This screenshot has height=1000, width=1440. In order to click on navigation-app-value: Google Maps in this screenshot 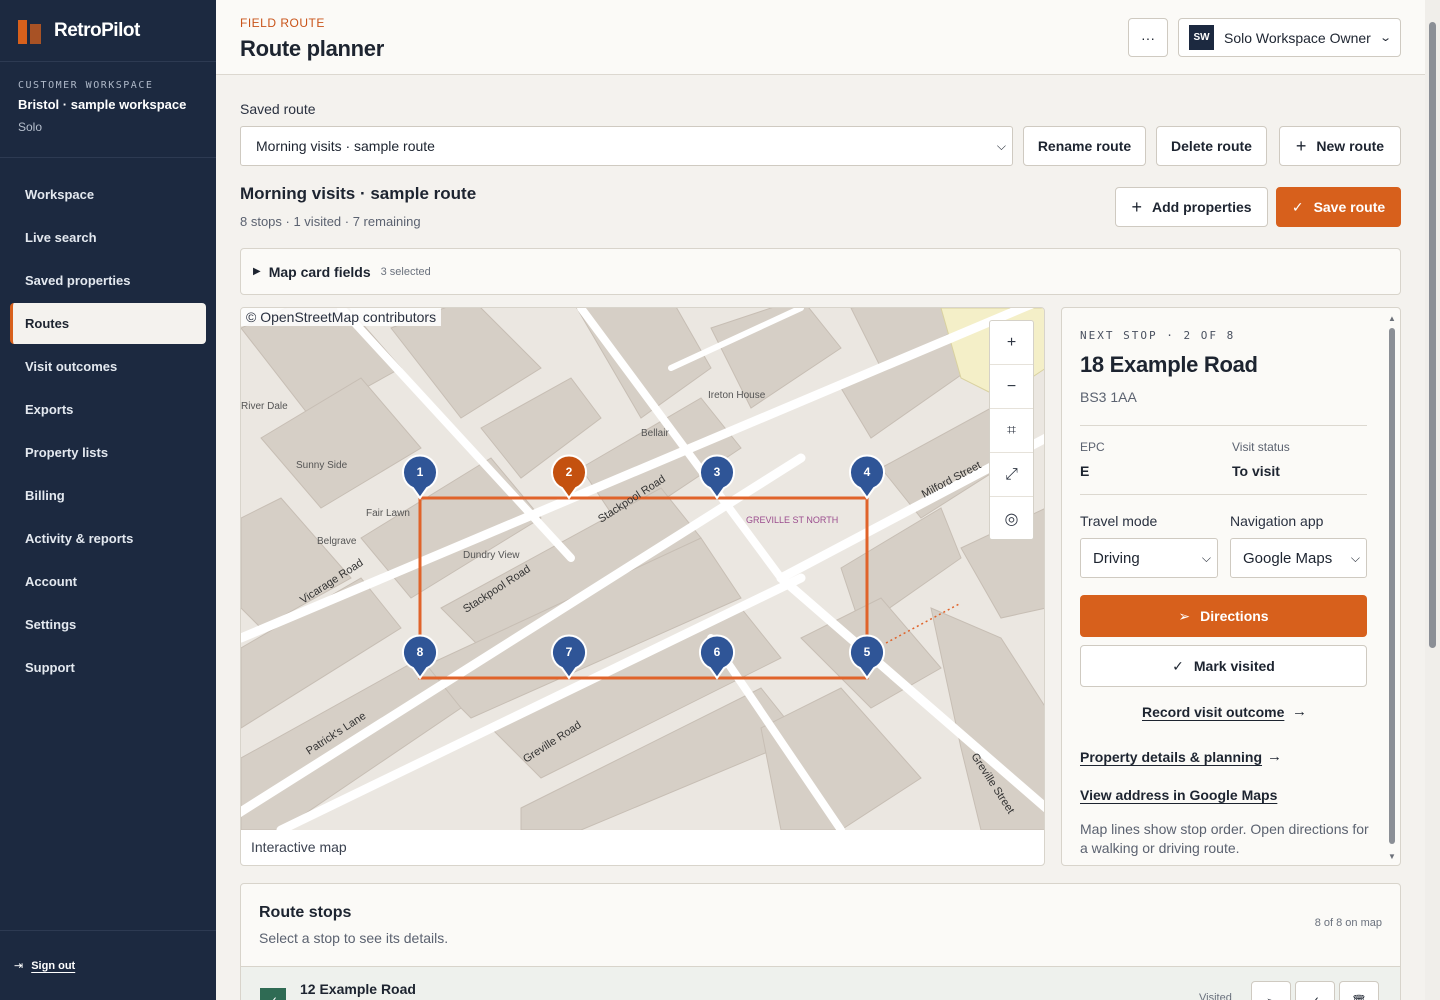, I will do `click(1288, 558)`.